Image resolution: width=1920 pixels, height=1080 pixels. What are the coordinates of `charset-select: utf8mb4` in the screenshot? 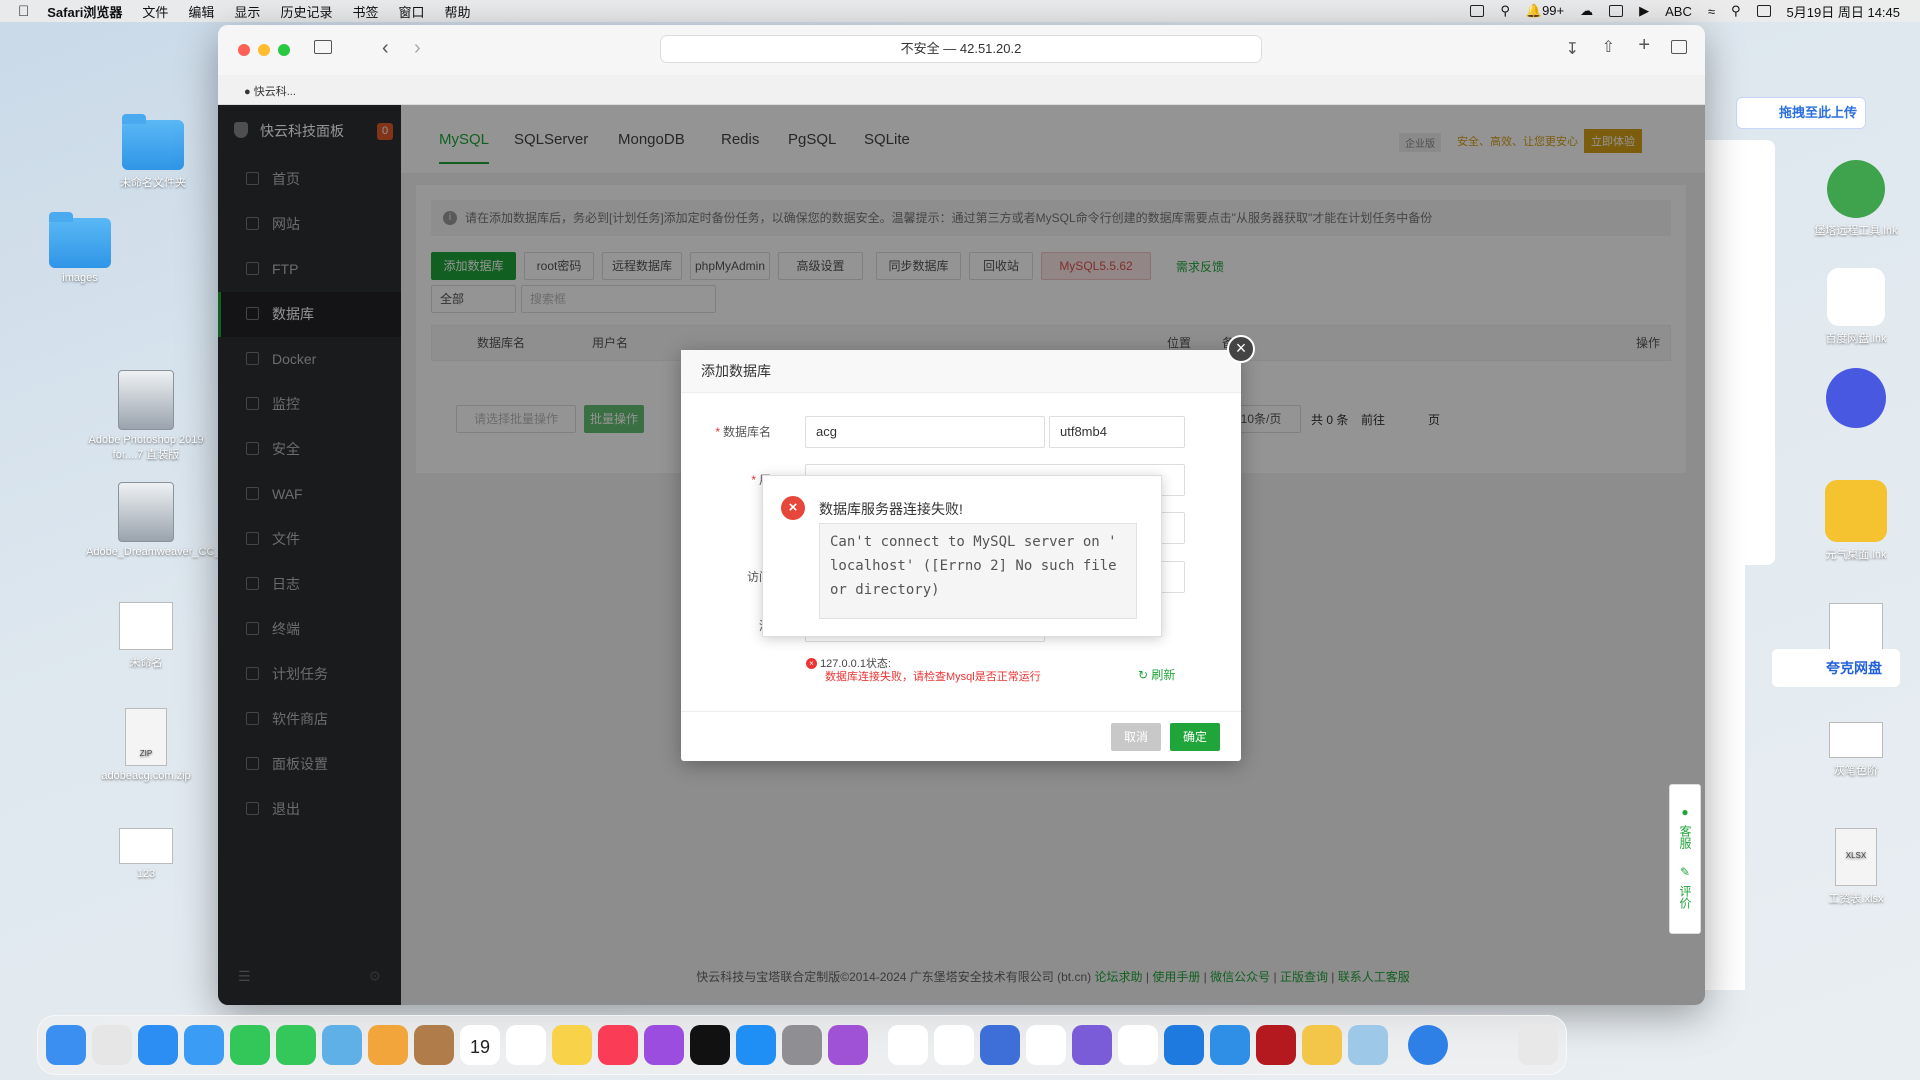 It's located at (1117, 432).